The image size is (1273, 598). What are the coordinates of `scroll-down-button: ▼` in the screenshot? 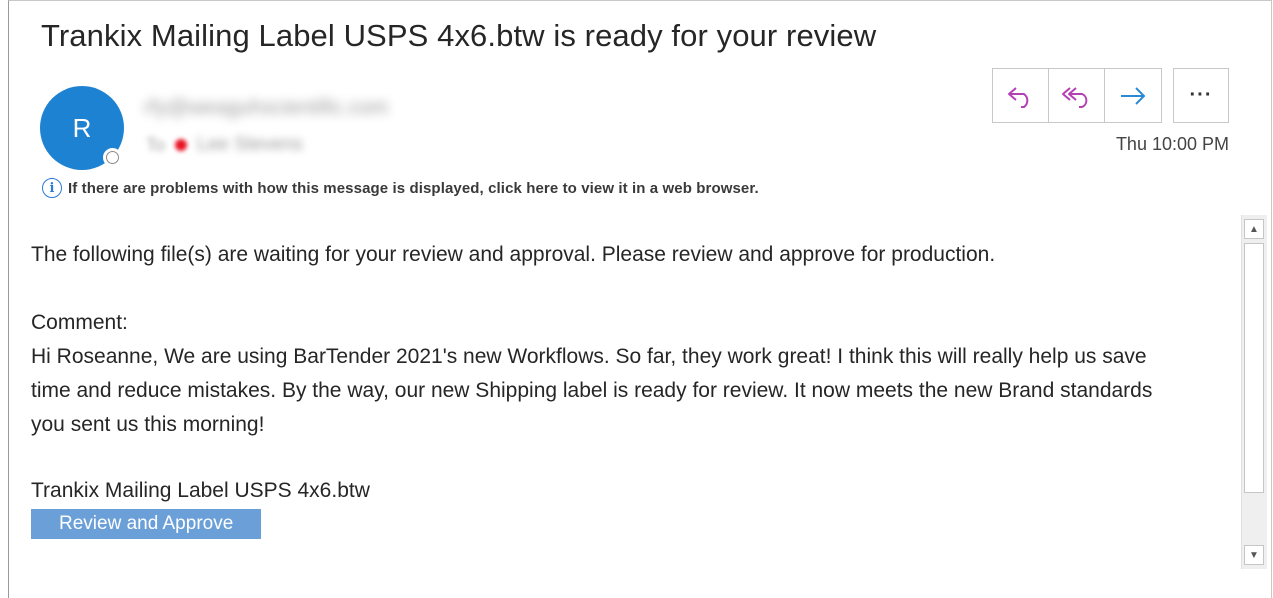 It's located at (1254, 555).